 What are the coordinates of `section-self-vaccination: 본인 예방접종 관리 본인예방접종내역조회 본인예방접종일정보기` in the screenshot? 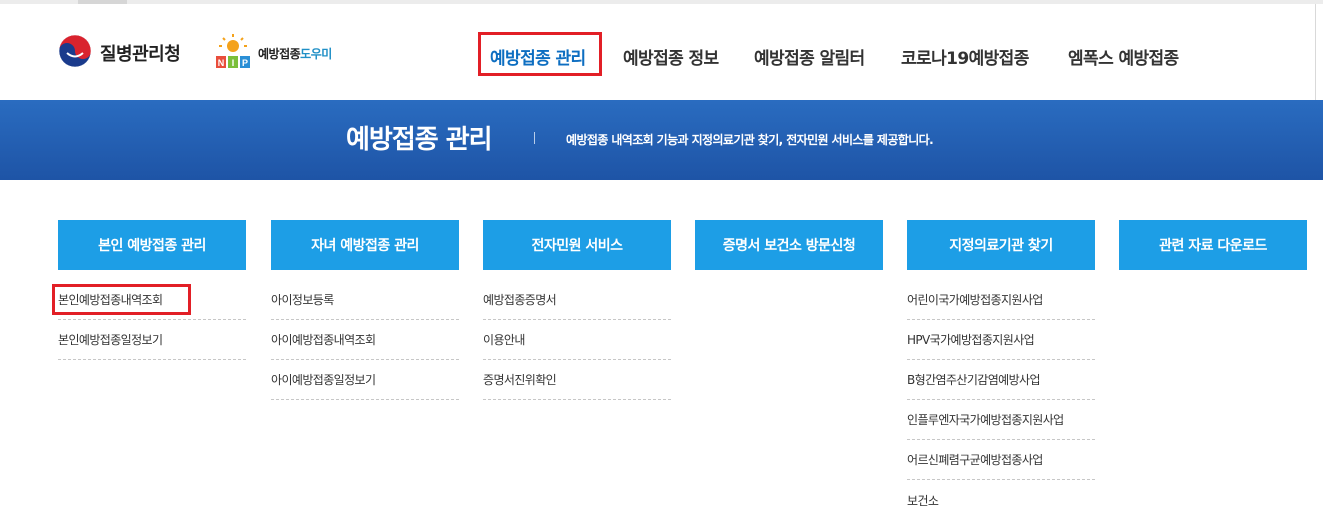 It's located at (152, 290).